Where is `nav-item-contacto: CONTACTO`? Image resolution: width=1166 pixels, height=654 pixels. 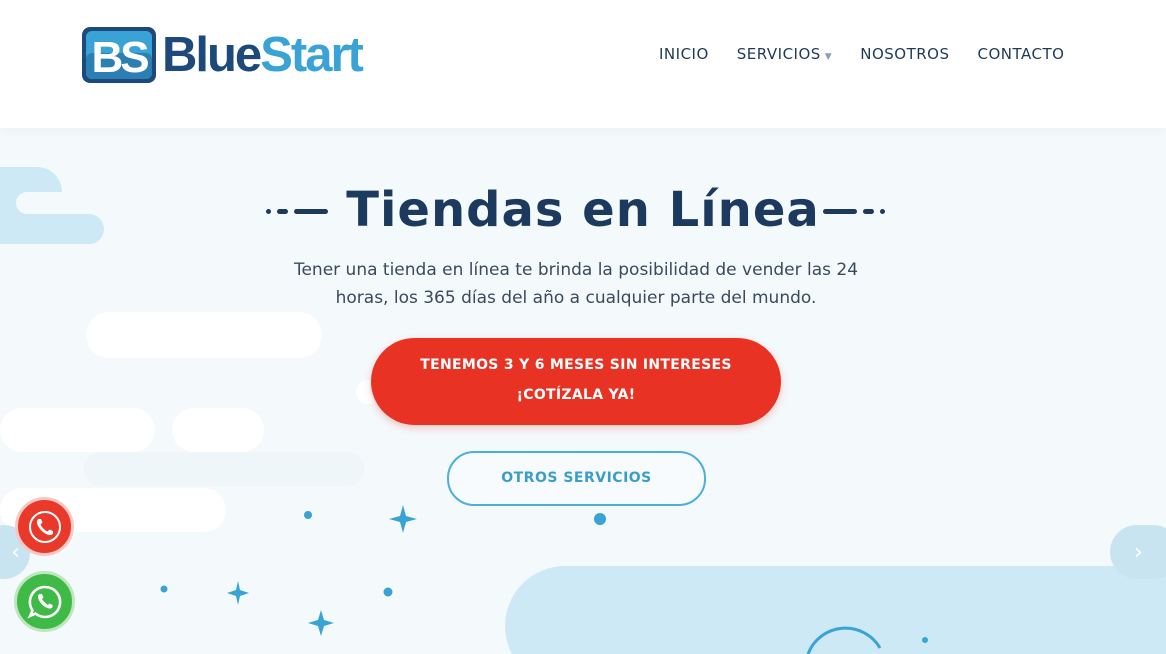
nav-item-contacto: CONTACTO is located at coordinates (1021, 54).